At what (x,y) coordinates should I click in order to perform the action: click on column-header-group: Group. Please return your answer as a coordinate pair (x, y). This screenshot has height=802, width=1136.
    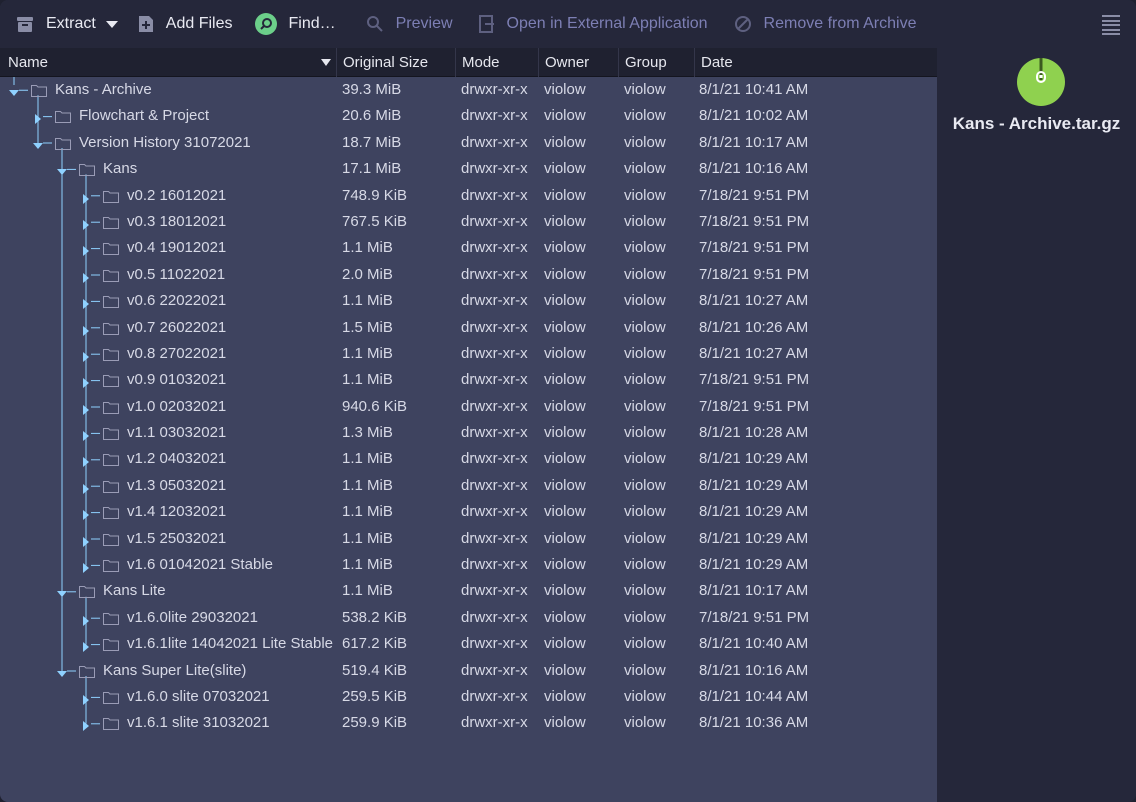
    Looking at the image, I should click on (657, 62).